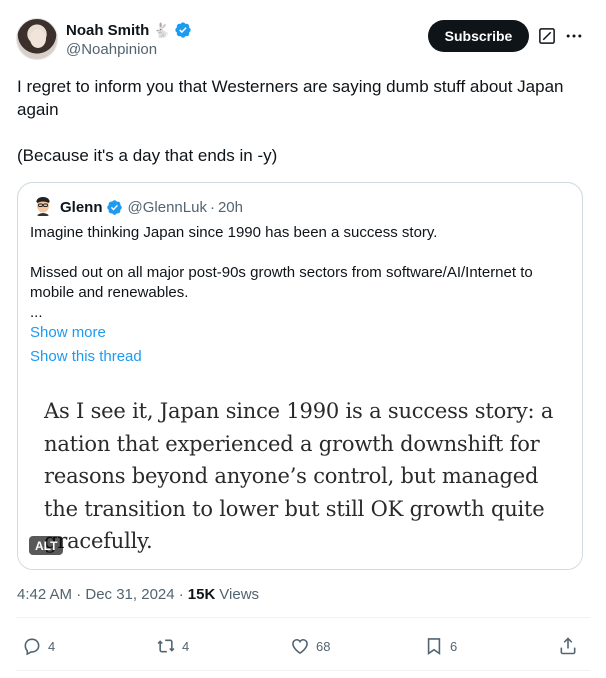 This screenshot has height=678, width=606. I want to click on share-button, so click(568, 646).